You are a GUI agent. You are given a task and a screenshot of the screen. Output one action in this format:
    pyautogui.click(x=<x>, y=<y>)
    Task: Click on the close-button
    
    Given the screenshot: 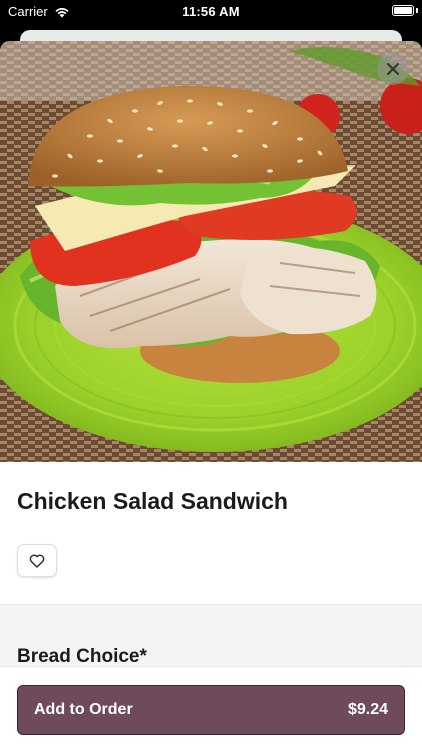 What is the action you would take?
    pyautogui.click(x=393, y=69)
    